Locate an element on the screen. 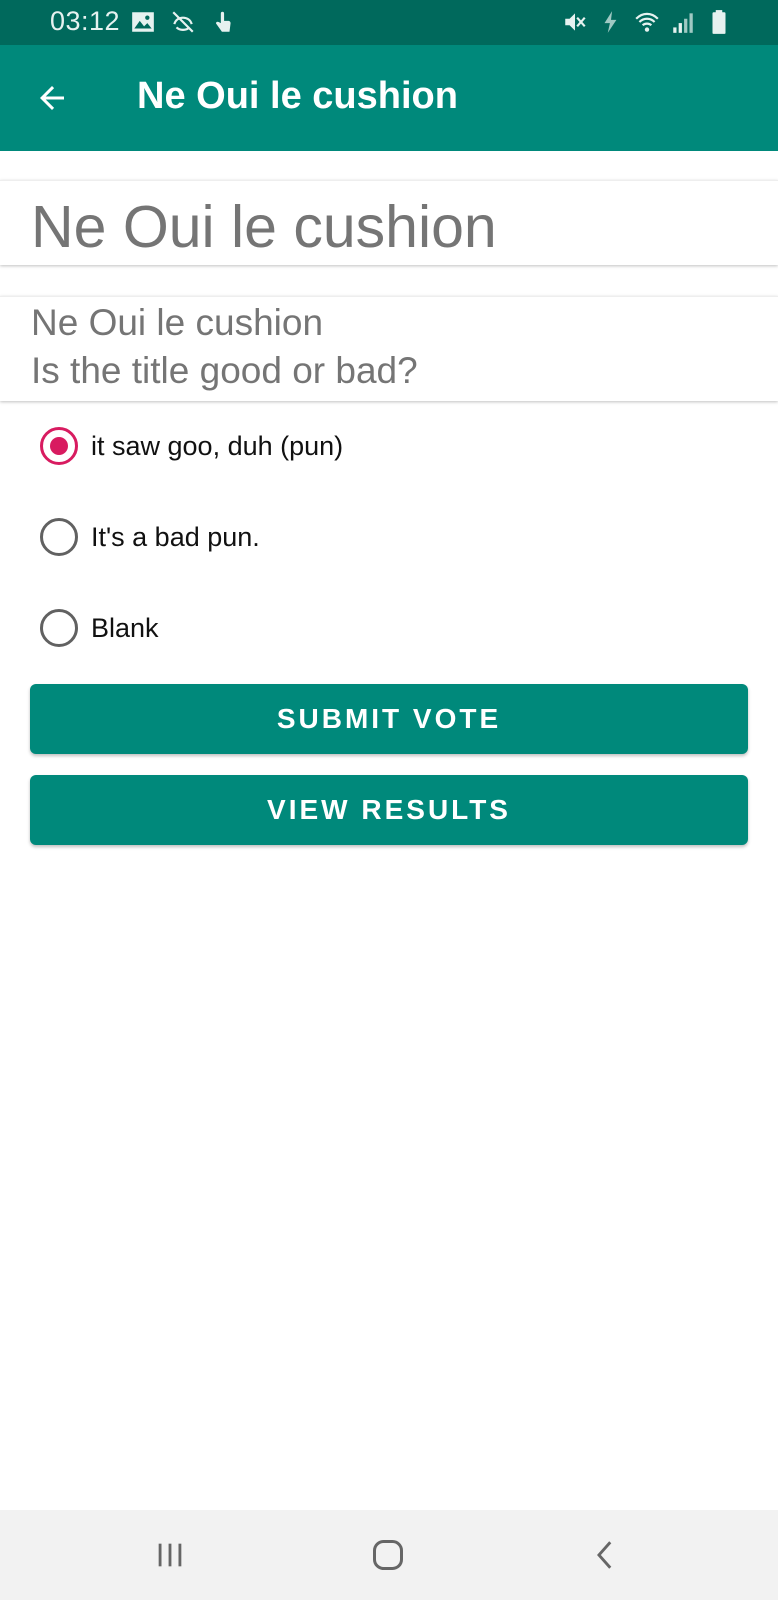 Image resolution: width=778 pixels, height=1600 pixels. submit-vote-button: SUBMIT VOTE is located at coordinates (389, 719).